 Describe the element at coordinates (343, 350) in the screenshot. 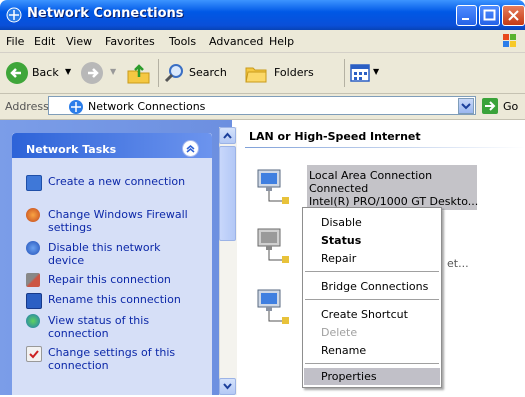

I see `menu-item-rename: Rename` at that location.